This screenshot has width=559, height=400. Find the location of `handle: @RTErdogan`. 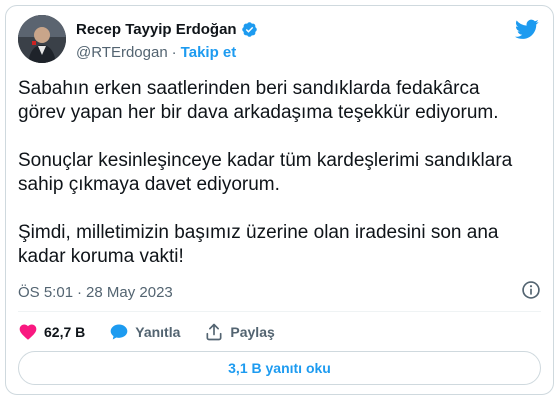

handle: @RTErdogan is located at coordinates (122, 52).